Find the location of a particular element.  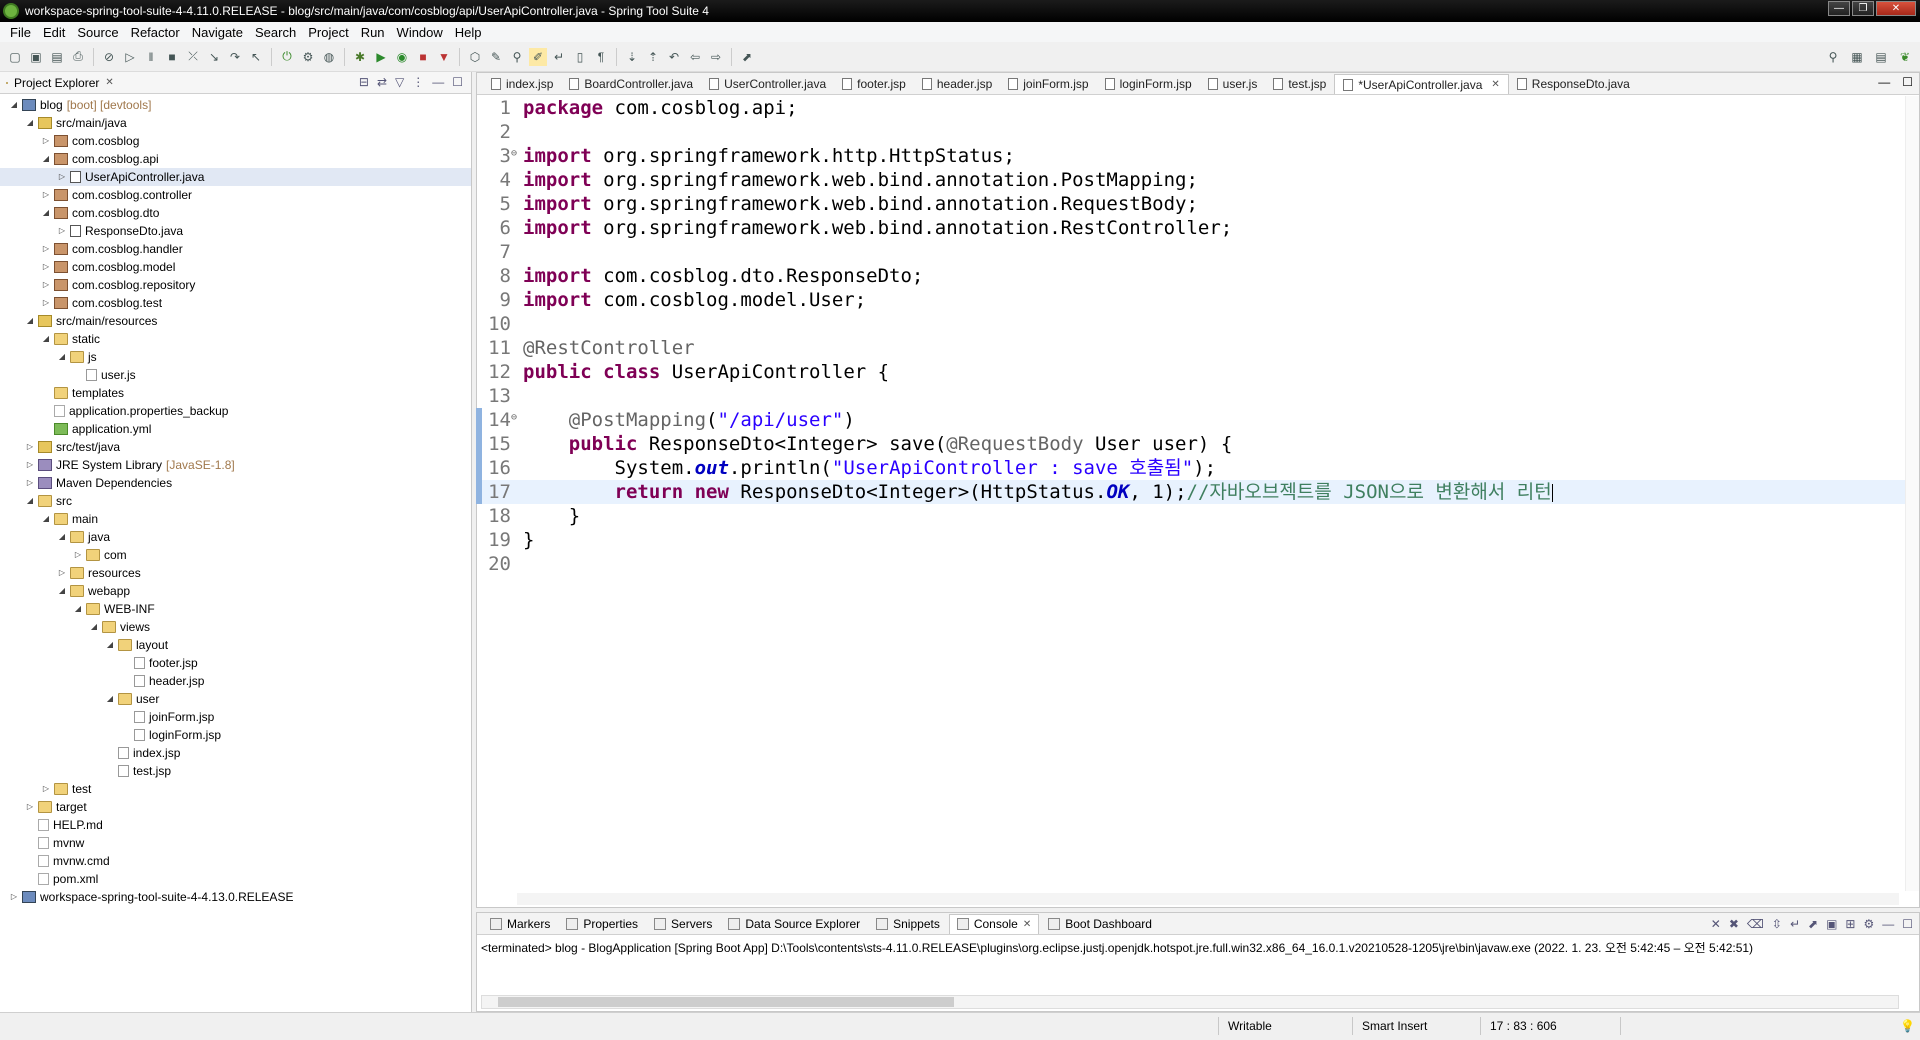

tree-item: ◢ blog [boot] [devtools] is located at coordinates (235, 105).